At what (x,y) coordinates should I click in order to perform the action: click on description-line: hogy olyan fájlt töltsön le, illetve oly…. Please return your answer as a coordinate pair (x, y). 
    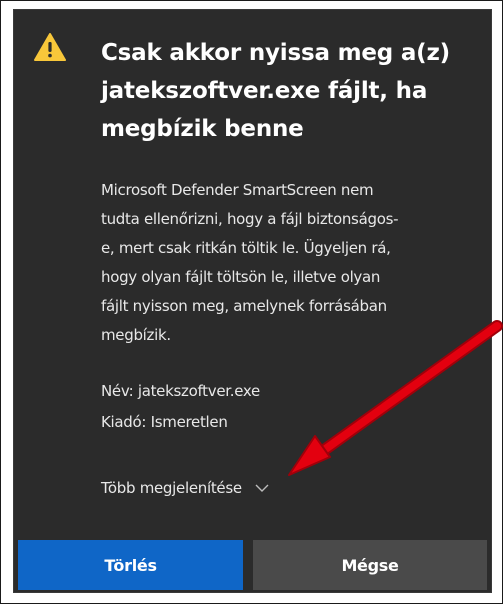
    Looking at the image, I should click on (241, 277).